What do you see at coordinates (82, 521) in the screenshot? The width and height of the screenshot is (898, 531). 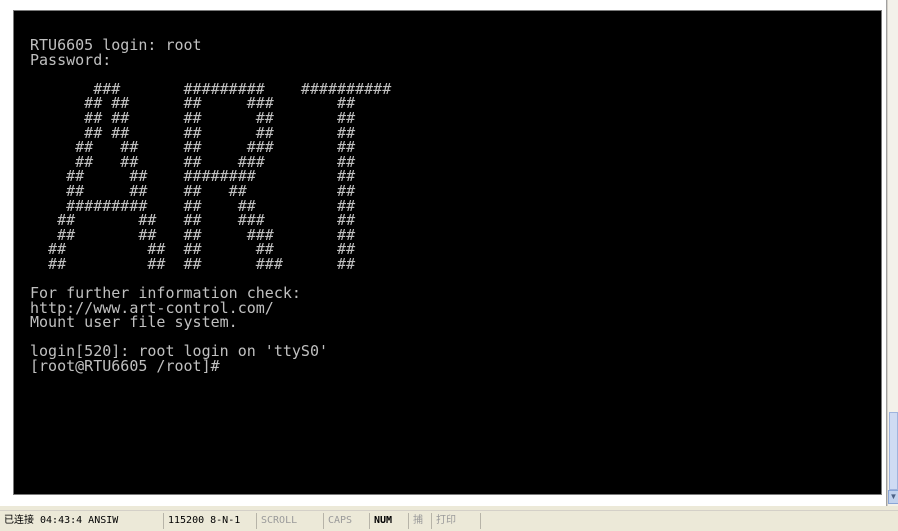 I see `status-connection: 已连接 04:43:4 ANSIW` at bounding box center [82, 521].